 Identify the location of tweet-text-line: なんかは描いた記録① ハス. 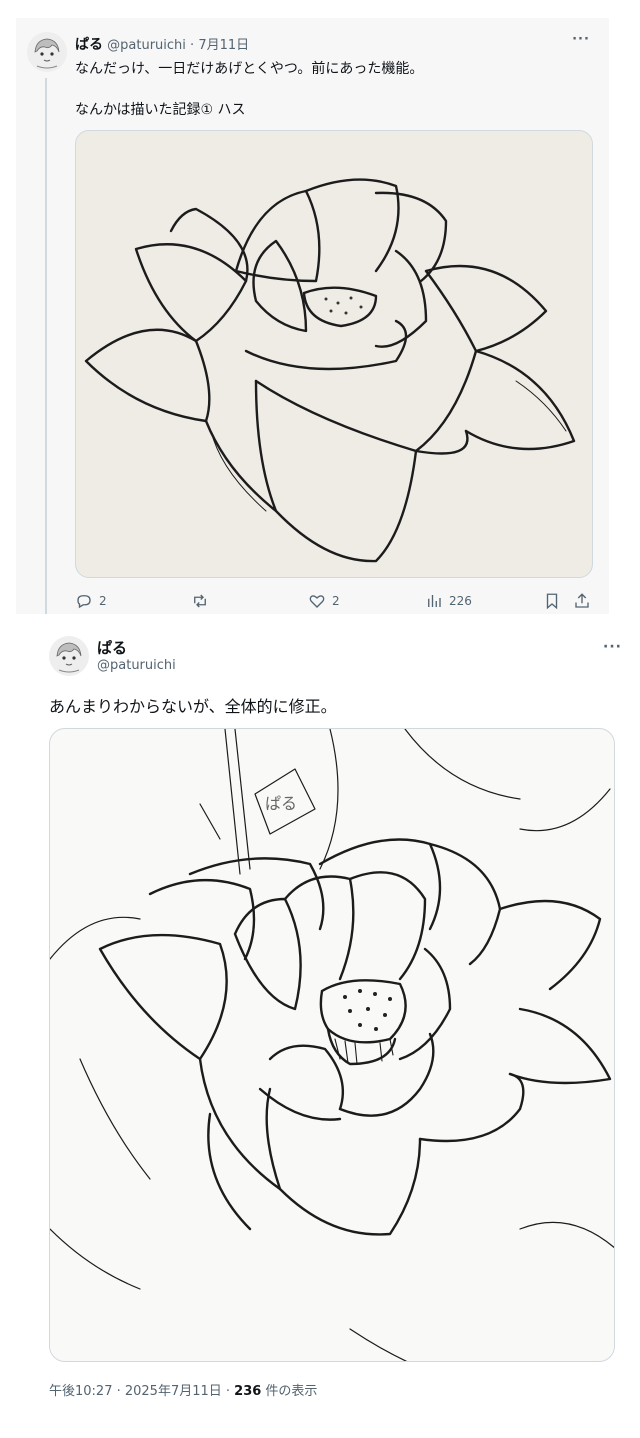
(160, 110).